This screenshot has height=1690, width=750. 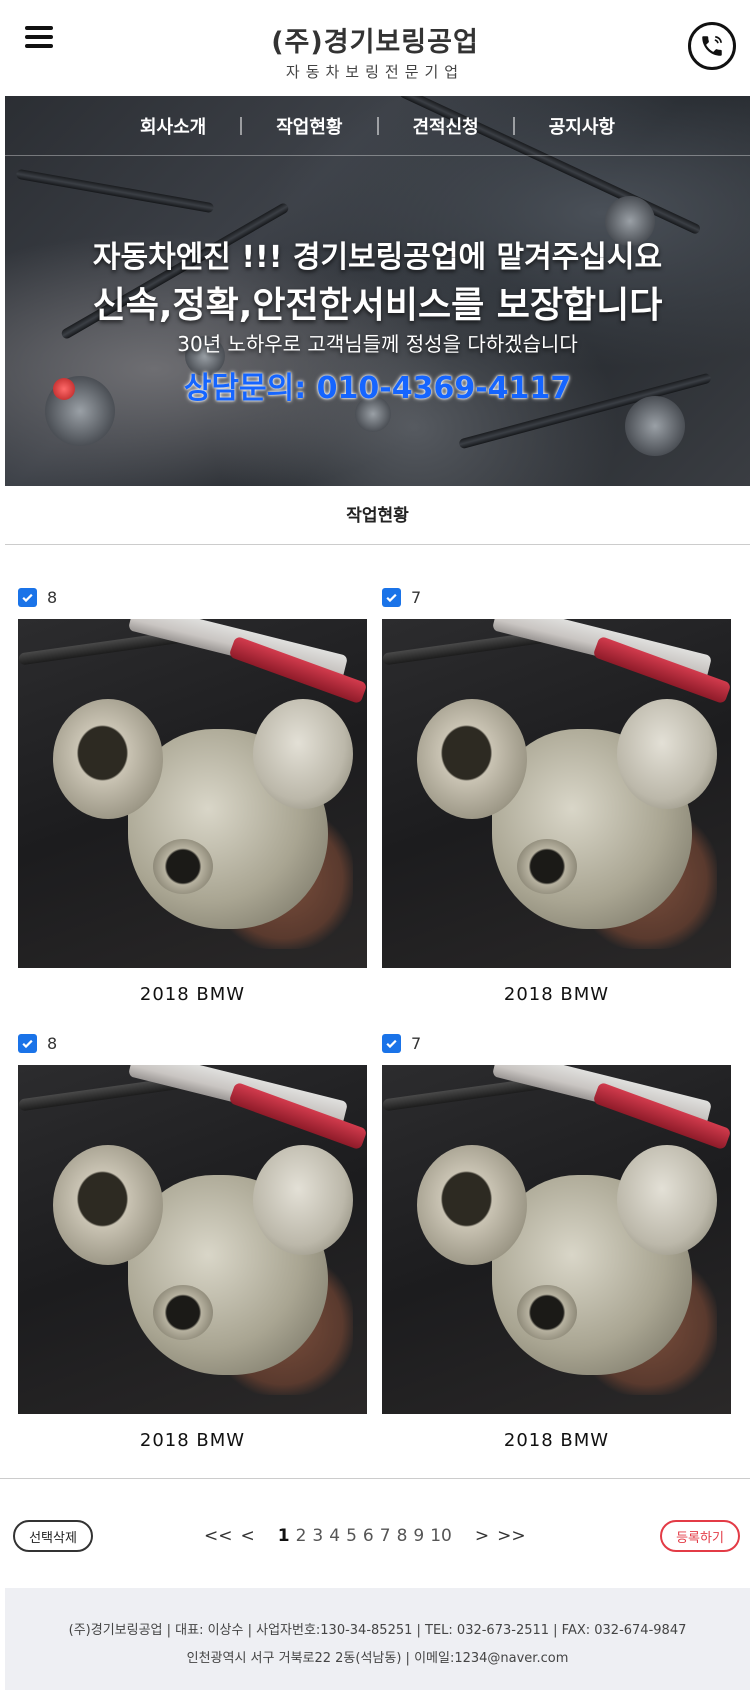 What do you see at coordinates (377, 385) in the screenshot?
I see `hero-contact-phone: 상담문의: 010-4369-4117` at bounding box center [377, 385].